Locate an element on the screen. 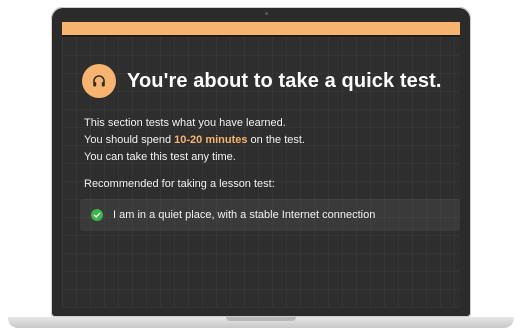 The image size is (522, 334). webcam-dot is located at coordinates (266, 13).